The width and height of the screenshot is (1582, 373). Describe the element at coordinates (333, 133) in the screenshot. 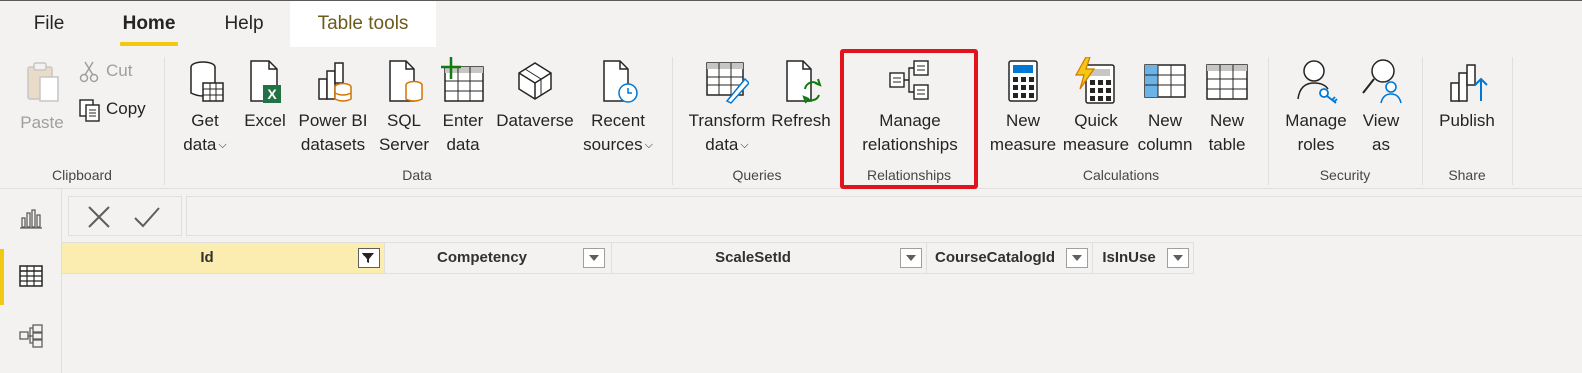

I see `power-bi-datasets-label: Power BI datasets` at that location.